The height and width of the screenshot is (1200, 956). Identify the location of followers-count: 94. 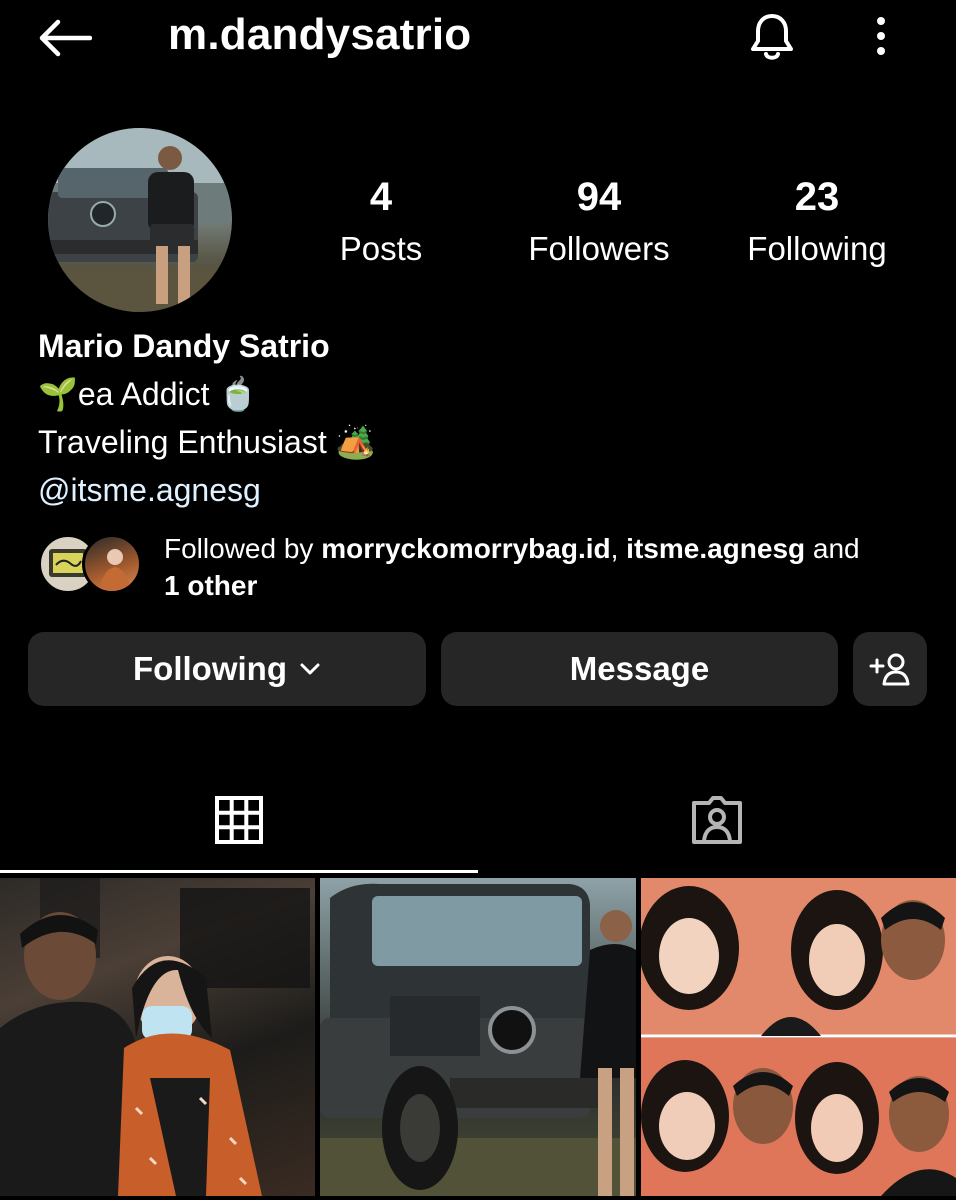
(599, 197).